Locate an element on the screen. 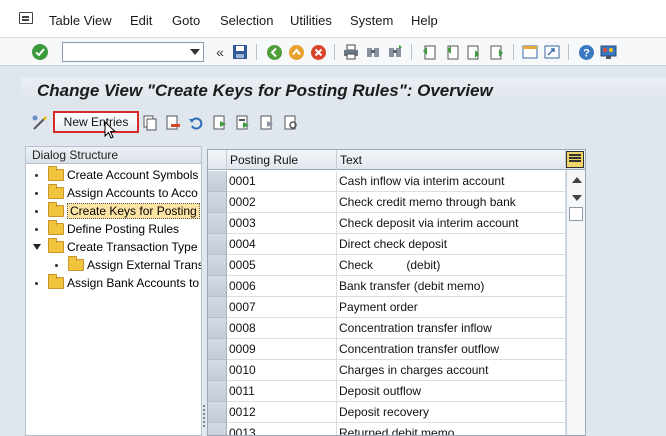 Image resolution: width=666 pixels, height=436 pixels. cancel-icon is located at coordinates (318, 52).